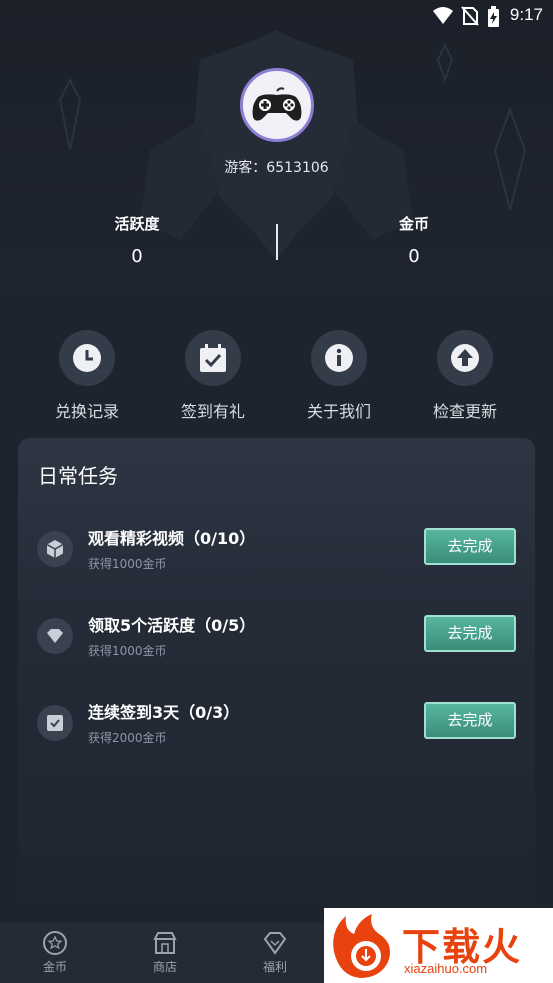 The width and height of the screenshot is (553, 983). I want to click on quick-about-us: 关于我们, so click(339, 376).